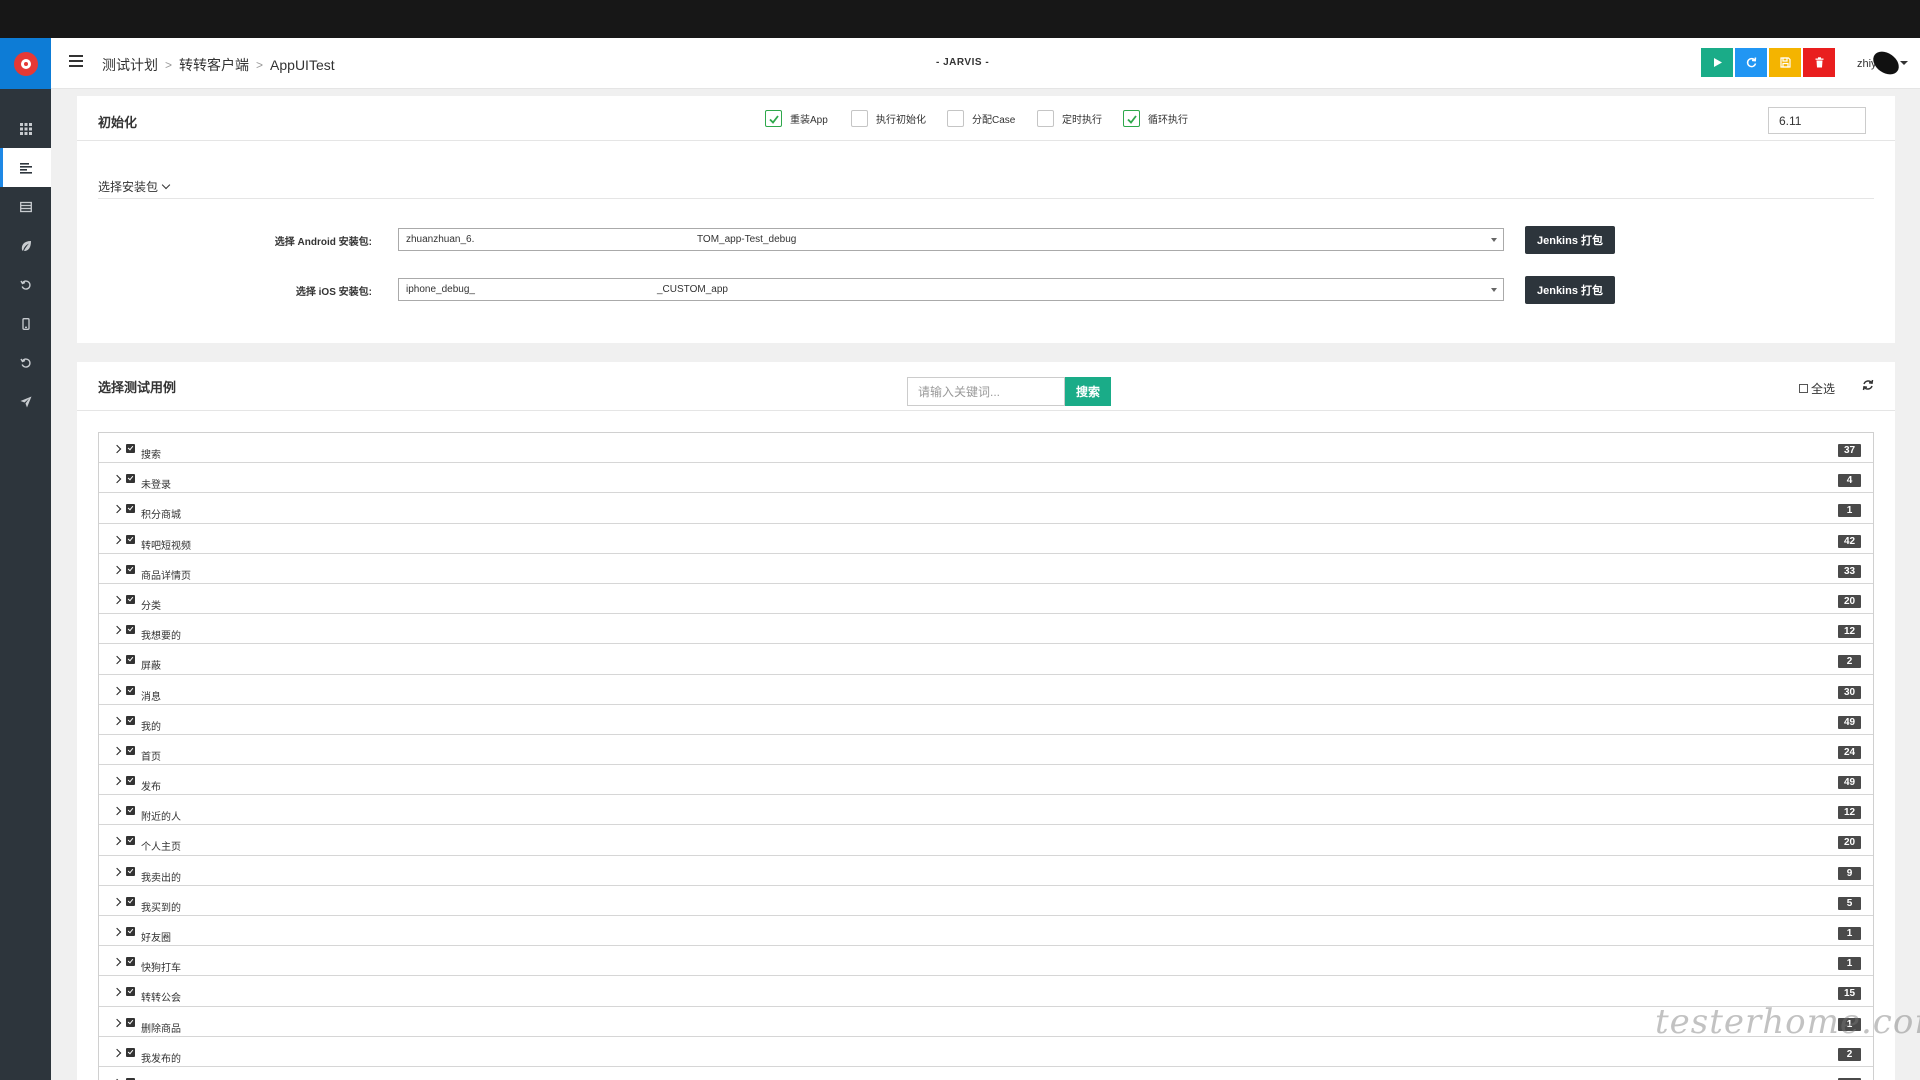 Image resolution: width=1920 pixels, height=1080 pixels. I want to click on run-button, so click(1717, 62).